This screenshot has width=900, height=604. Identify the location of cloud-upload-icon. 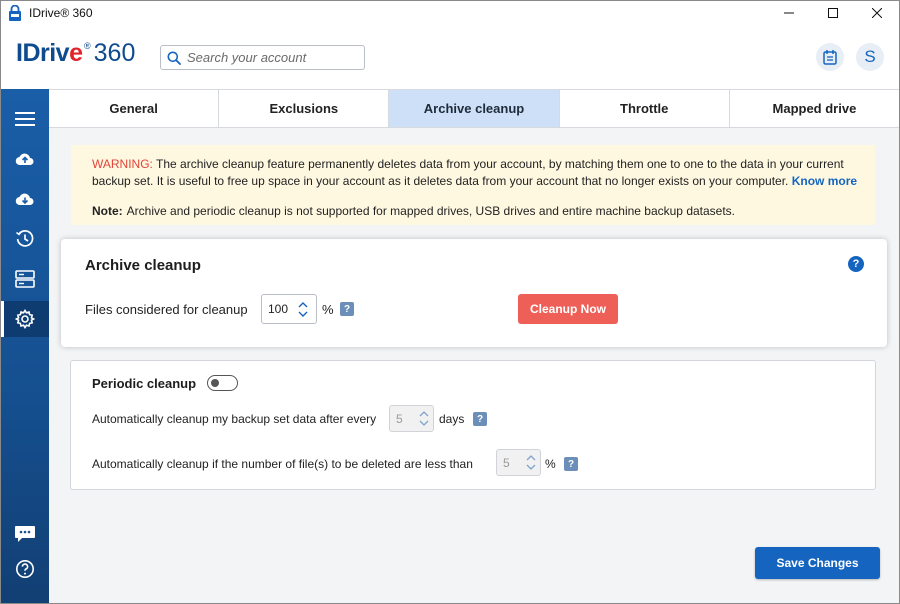
(24, 159).